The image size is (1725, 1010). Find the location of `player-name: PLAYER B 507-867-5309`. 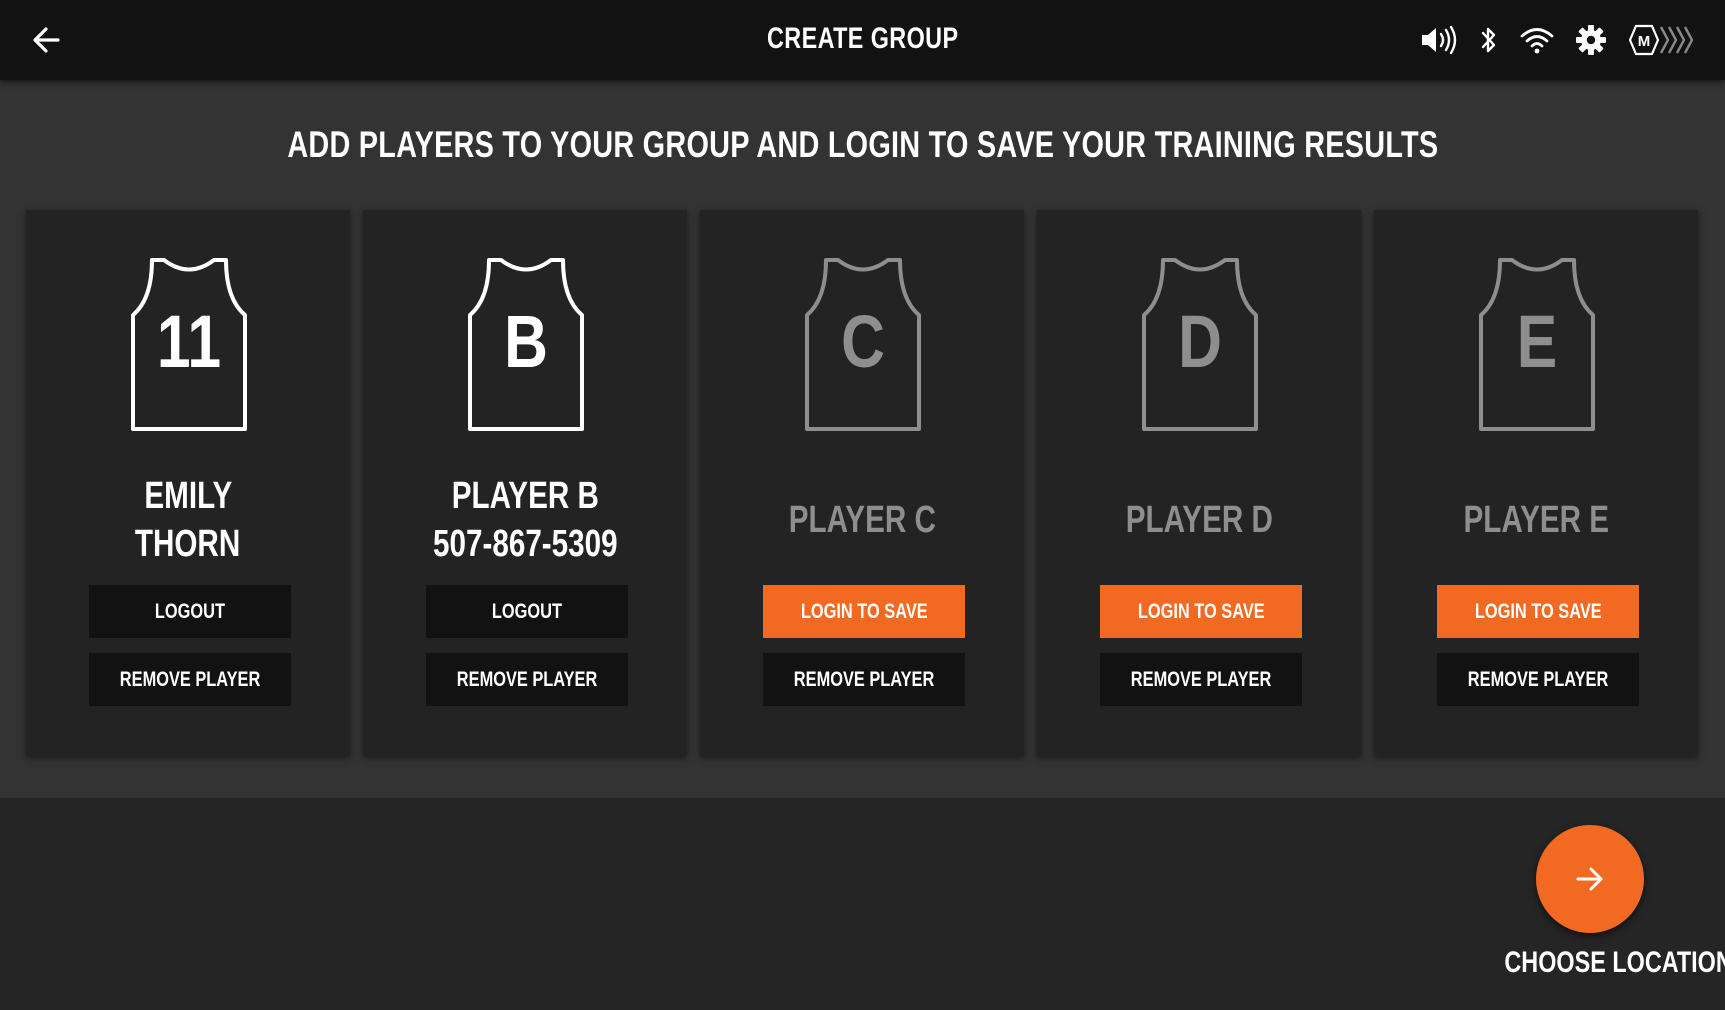

player-name: PLAYER B 507-867-5309 is located at coordinates (525, 520).